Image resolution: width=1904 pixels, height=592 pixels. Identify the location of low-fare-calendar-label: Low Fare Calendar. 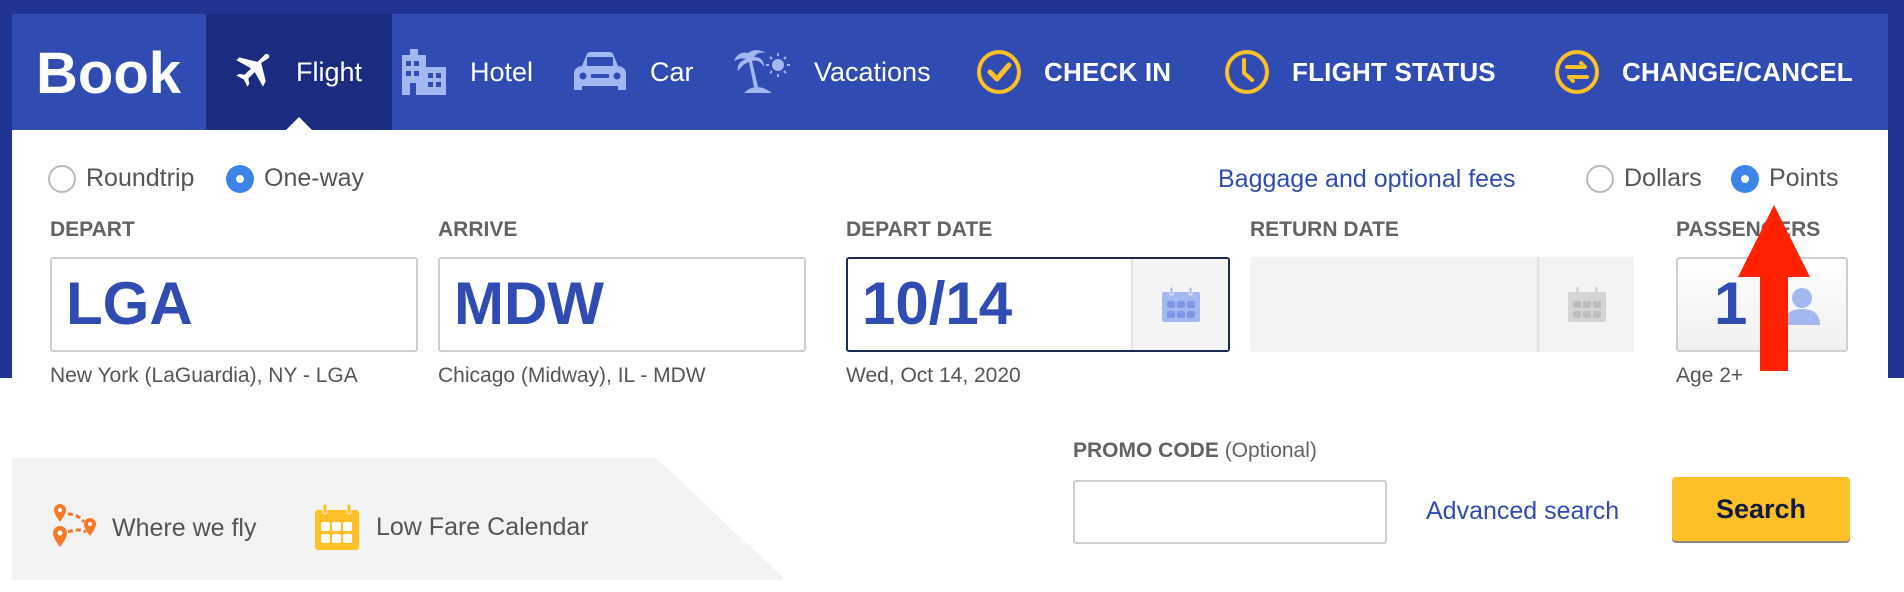
(482, 526).